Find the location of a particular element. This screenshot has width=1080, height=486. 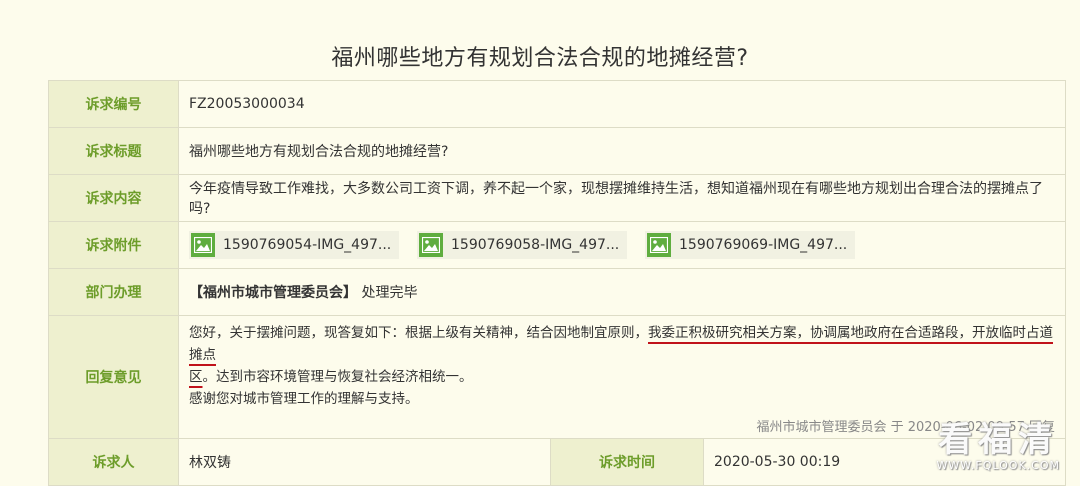

attachments-label: 诉求附件 is located at coordinates (113, 245).